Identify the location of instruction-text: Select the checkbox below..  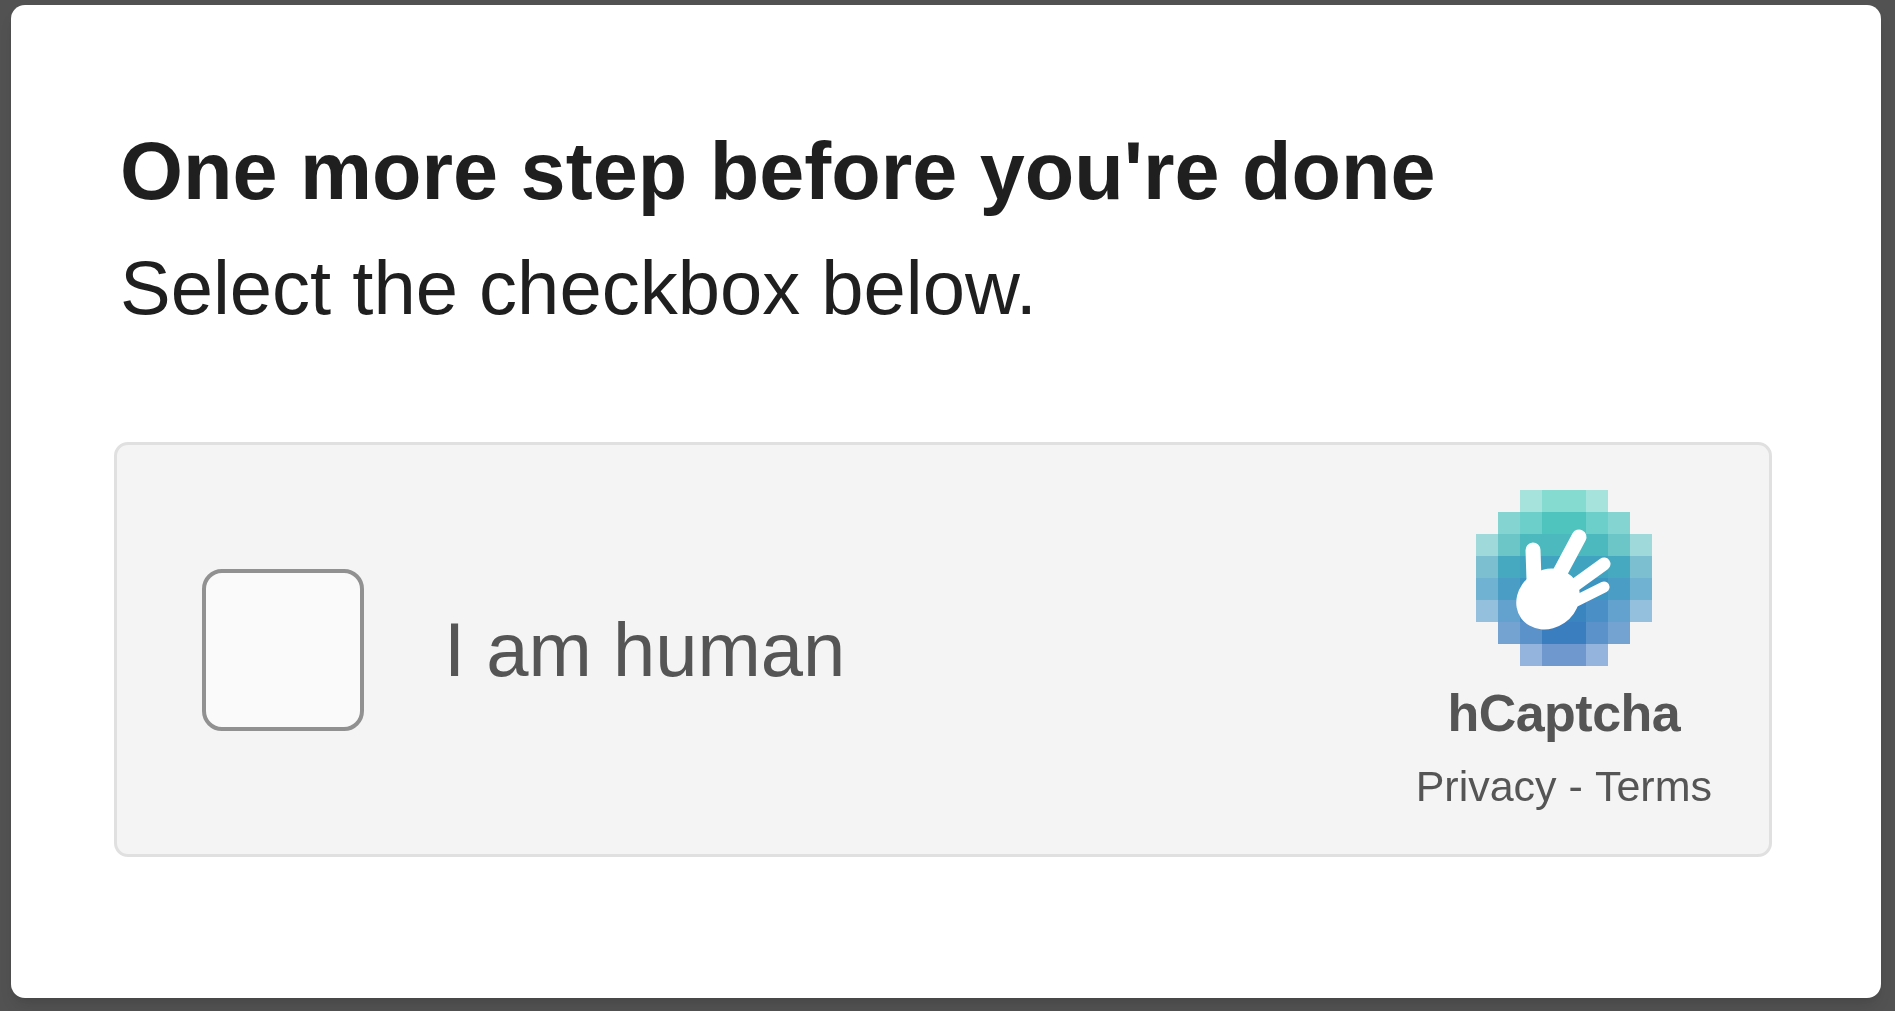
(578, 288).